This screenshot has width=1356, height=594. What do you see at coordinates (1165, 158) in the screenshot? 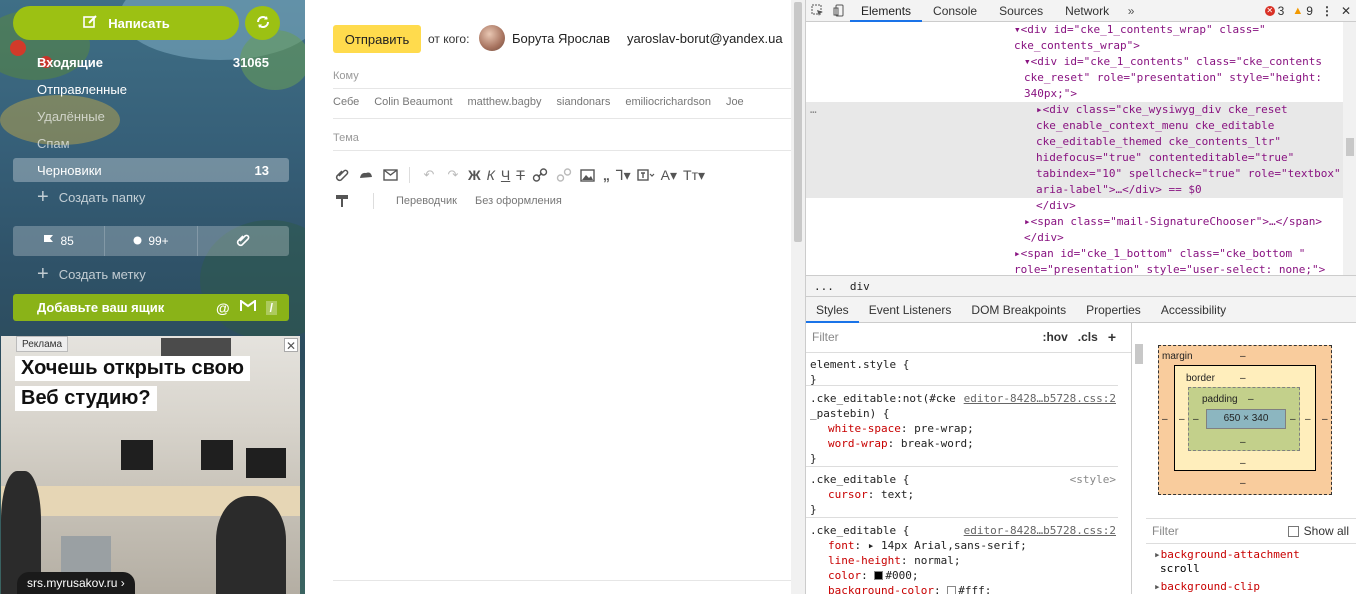
I see `dom-line: hidefocus="true" contenteditable="true"` at bounding box center [1165, 158].